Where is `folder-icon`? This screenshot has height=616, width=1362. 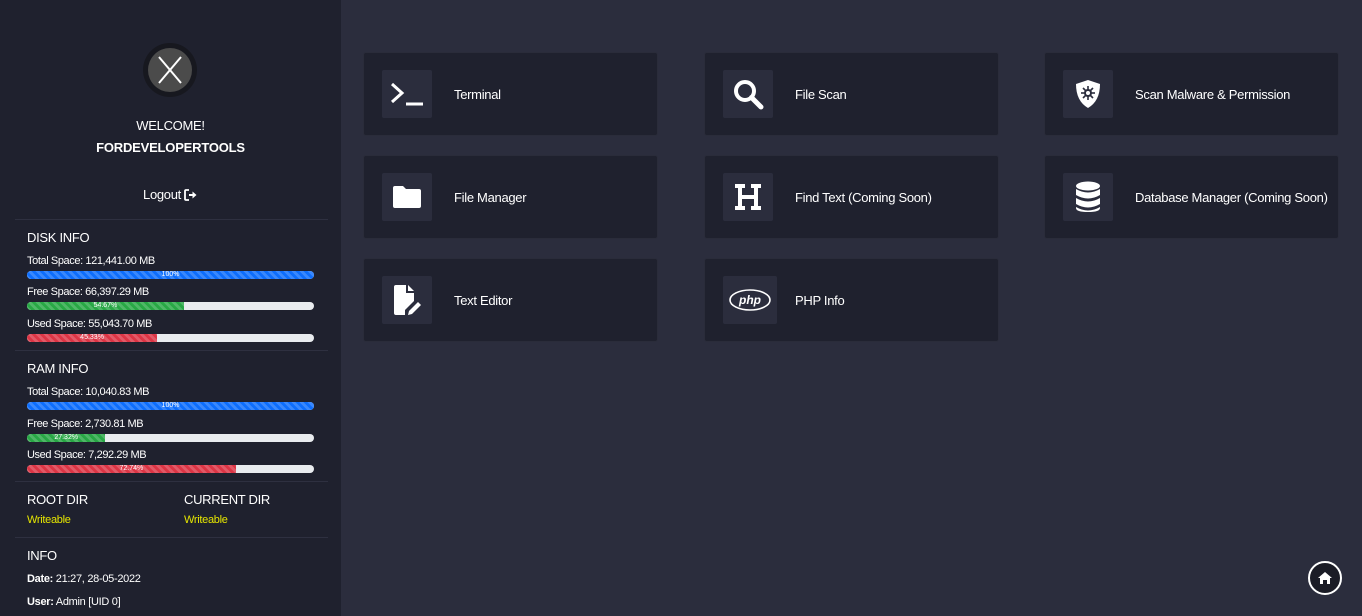 folder-icon is located at coordinates (407, 197).